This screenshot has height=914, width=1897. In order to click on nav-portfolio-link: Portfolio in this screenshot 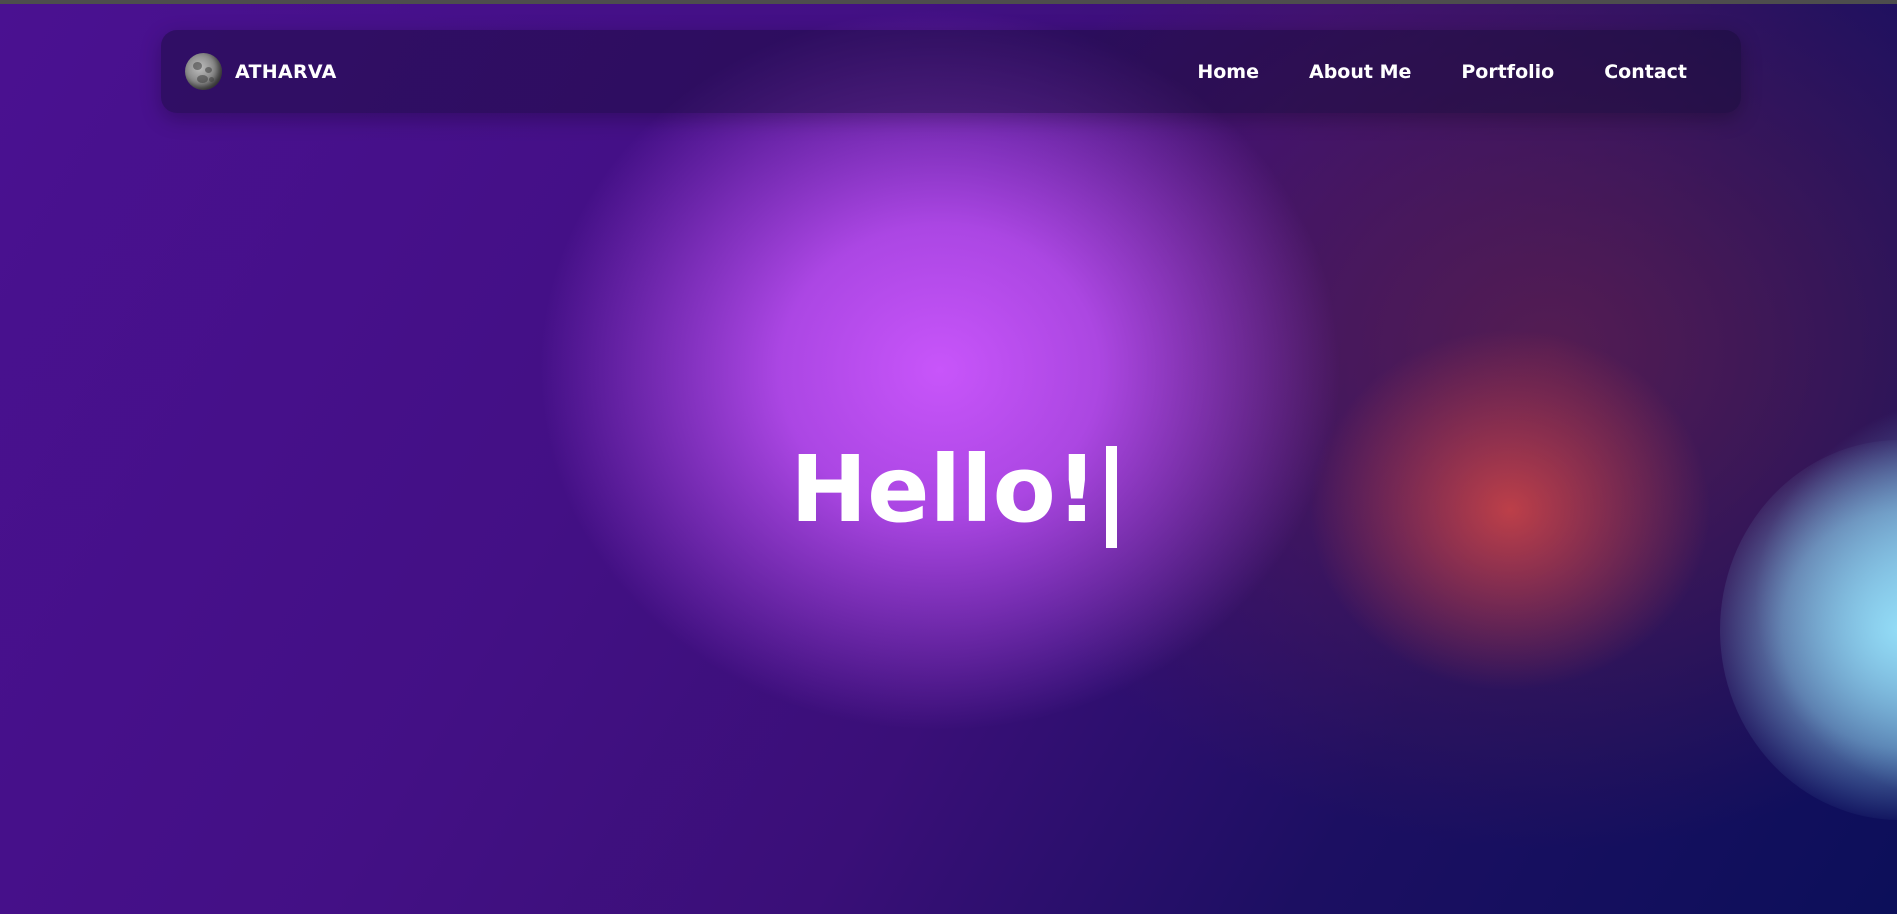, I will do `click(1507, 72)`.